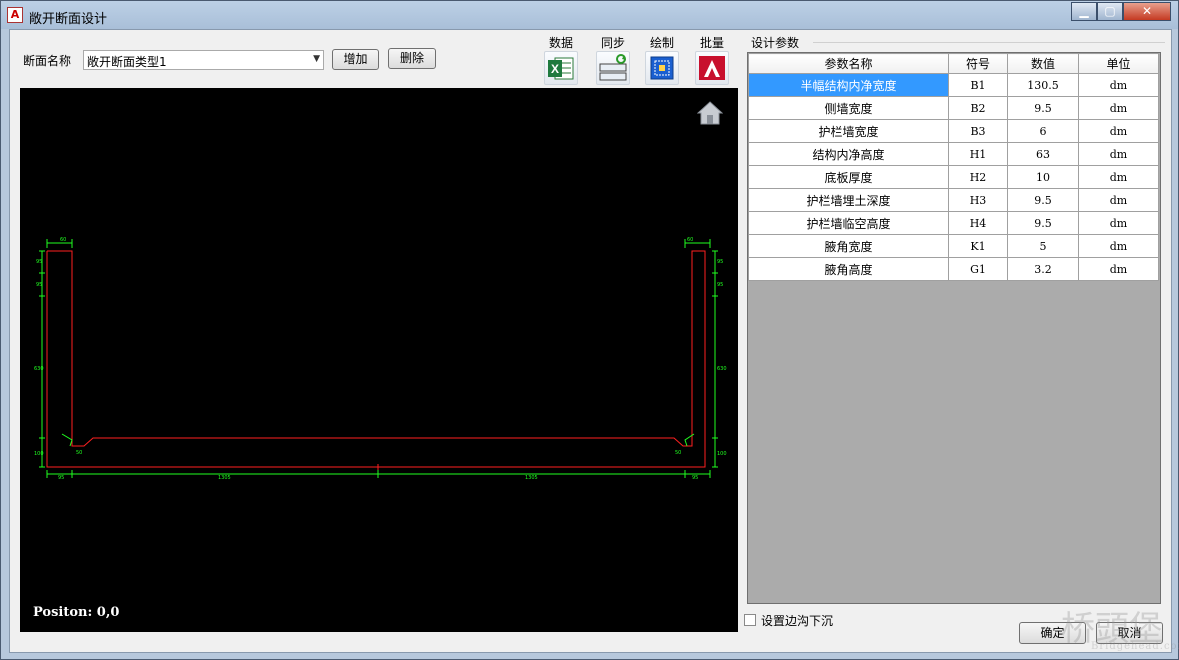 Image resolution: width=1179 pixels, height=660 pixels. Describe the element at coordinates (750, 620) in the screenshot. I see `gutter-settle-checkbox` at that location.